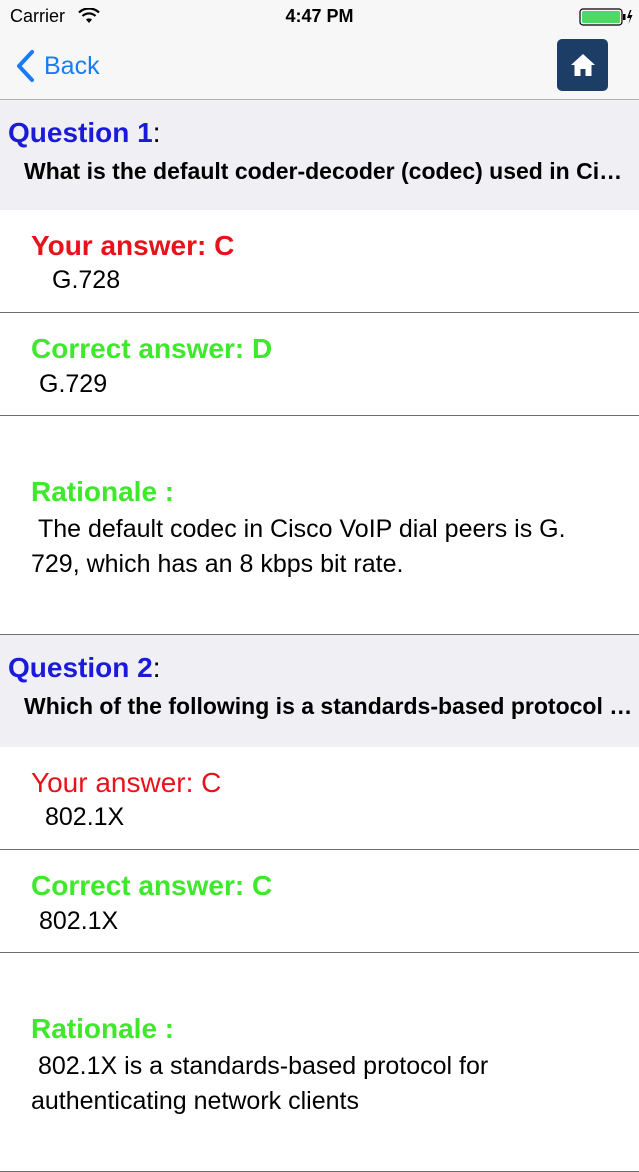 The image size is (639, 1172). Describe the element at coordinates (152, 348) in the screenshot. I see `correct-answer-label: Correct answer: D` at that location.